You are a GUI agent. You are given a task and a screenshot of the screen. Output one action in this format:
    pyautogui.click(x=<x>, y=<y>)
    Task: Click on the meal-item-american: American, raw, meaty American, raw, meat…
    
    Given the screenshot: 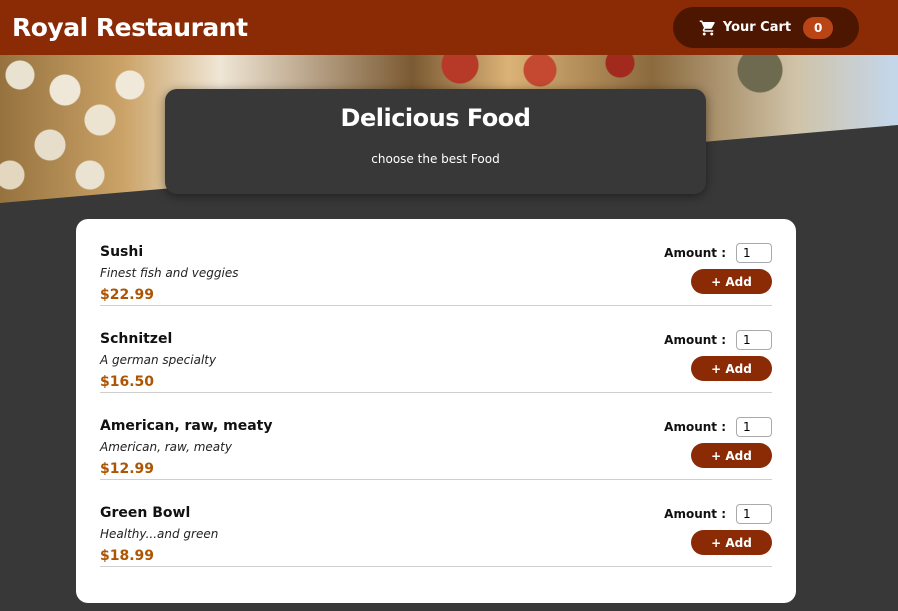 What is the action you would take?
    pyautogui.click(x=436, y=436)
    